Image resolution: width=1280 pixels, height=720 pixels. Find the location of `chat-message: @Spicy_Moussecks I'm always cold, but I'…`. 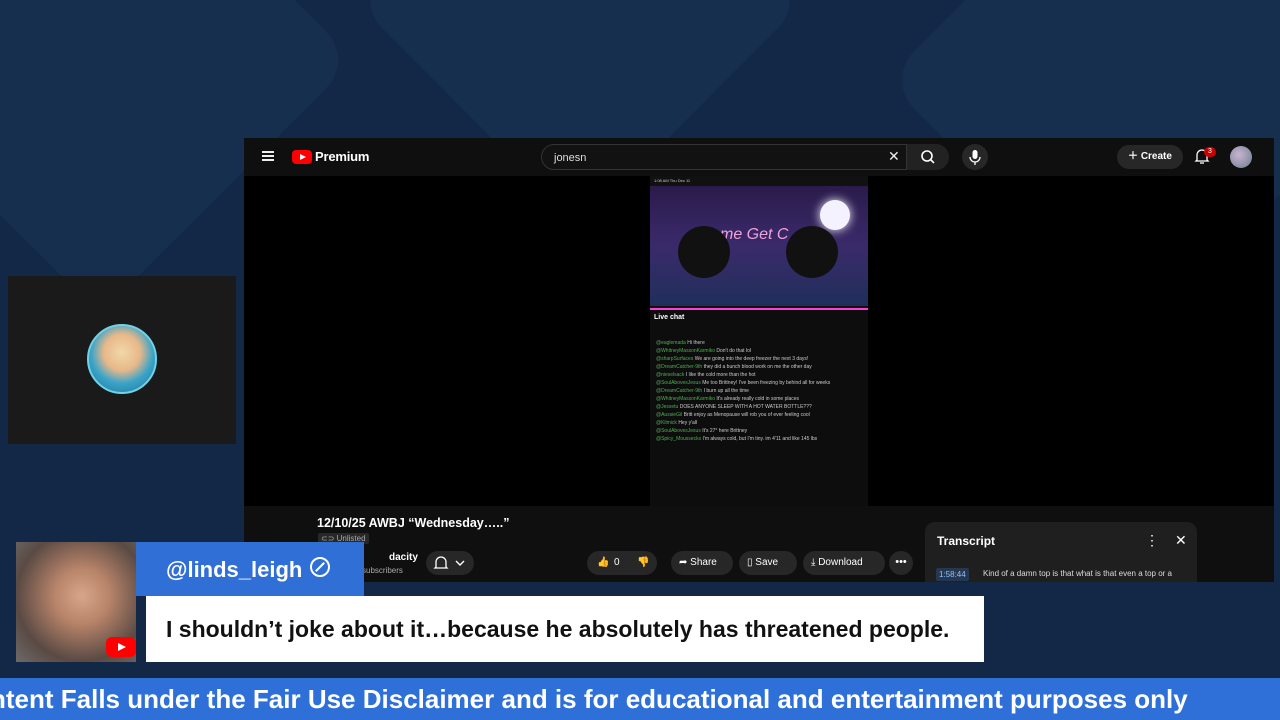

chat-message: @Spicy_Moussecks I'm always cold, but I'… is located at coordinates (759, 439).